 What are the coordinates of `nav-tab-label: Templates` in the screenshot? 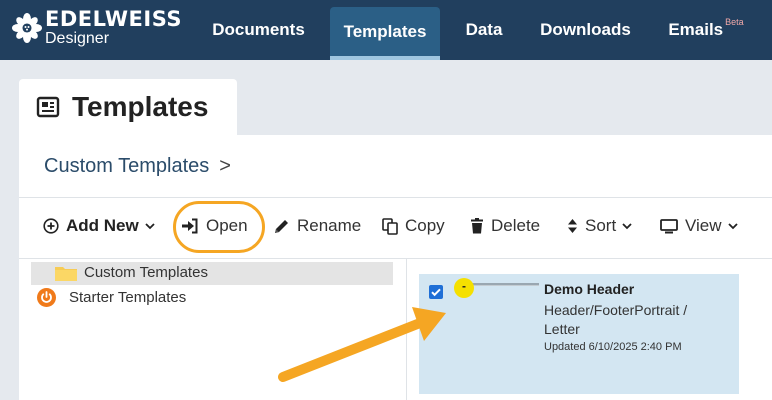 It's located at (385, 31).